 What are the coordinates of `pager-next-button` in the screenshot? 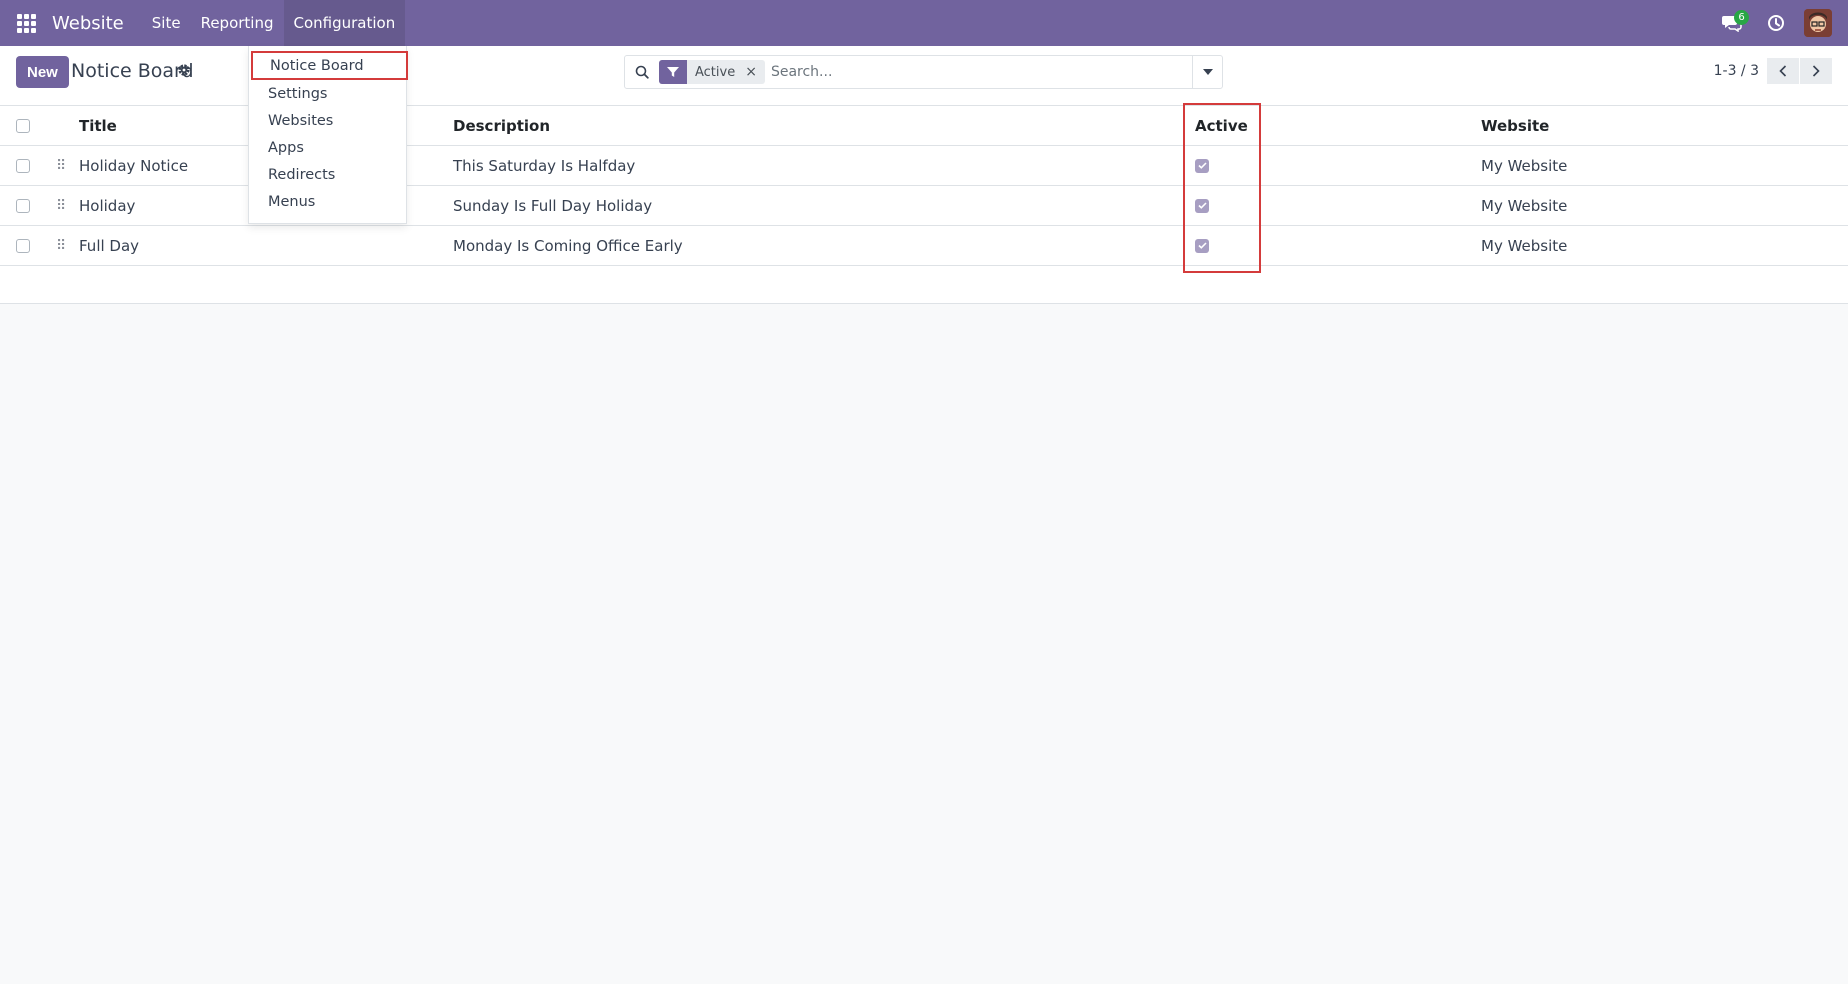 It's located at (1816, 71).